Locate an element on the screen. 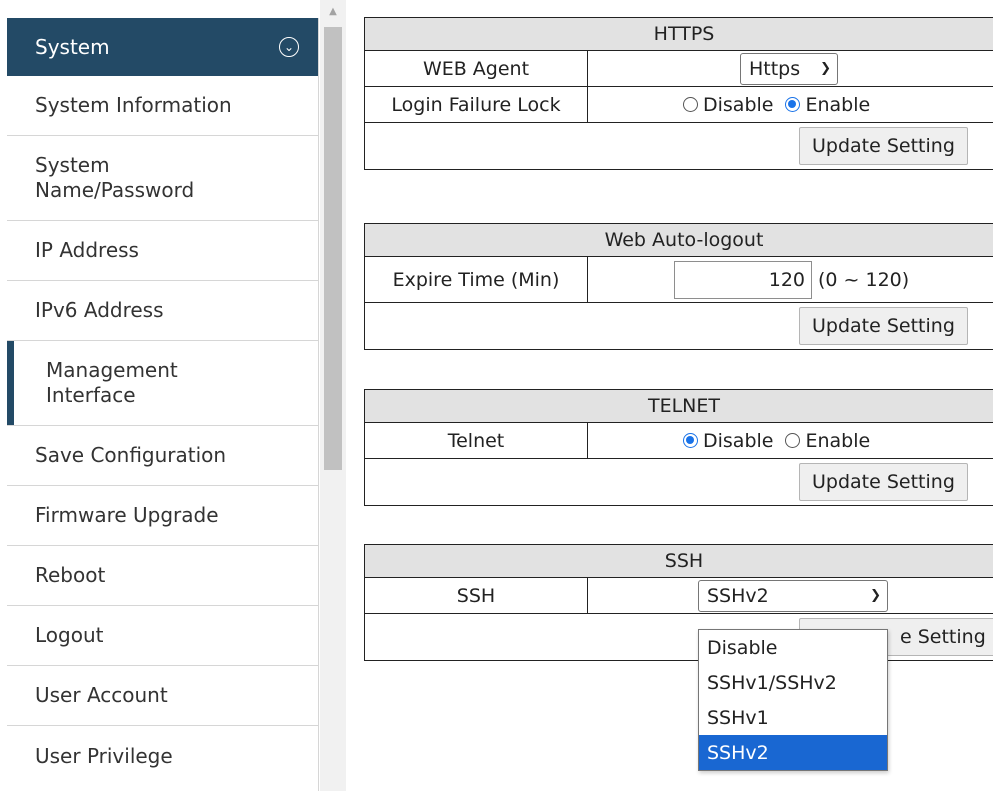 The image size is (993, 791). telnet-row: Telnet Disable Enable is located at coordinates (679, 441).